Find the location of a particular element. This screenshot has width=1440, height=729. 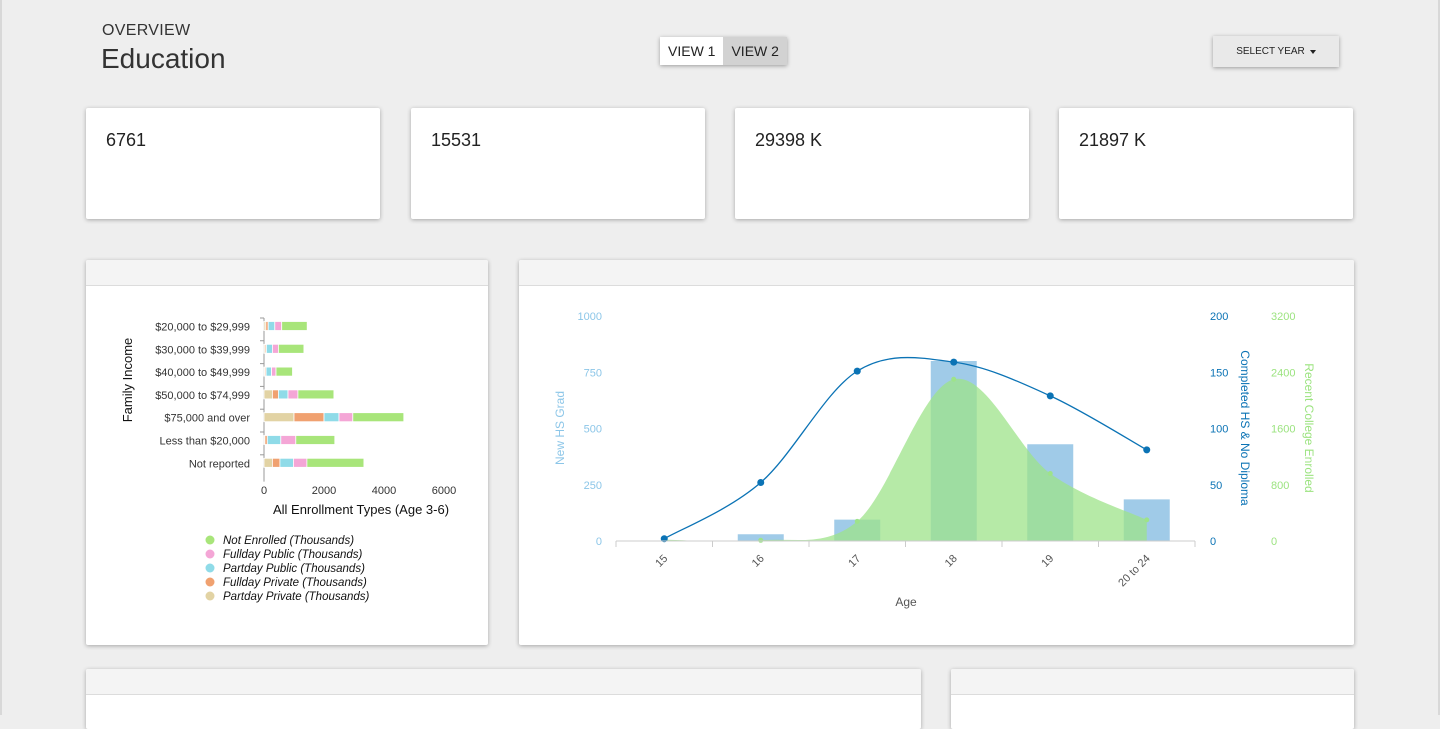

x-axis-label: Age is located at coordinates (906, 602).